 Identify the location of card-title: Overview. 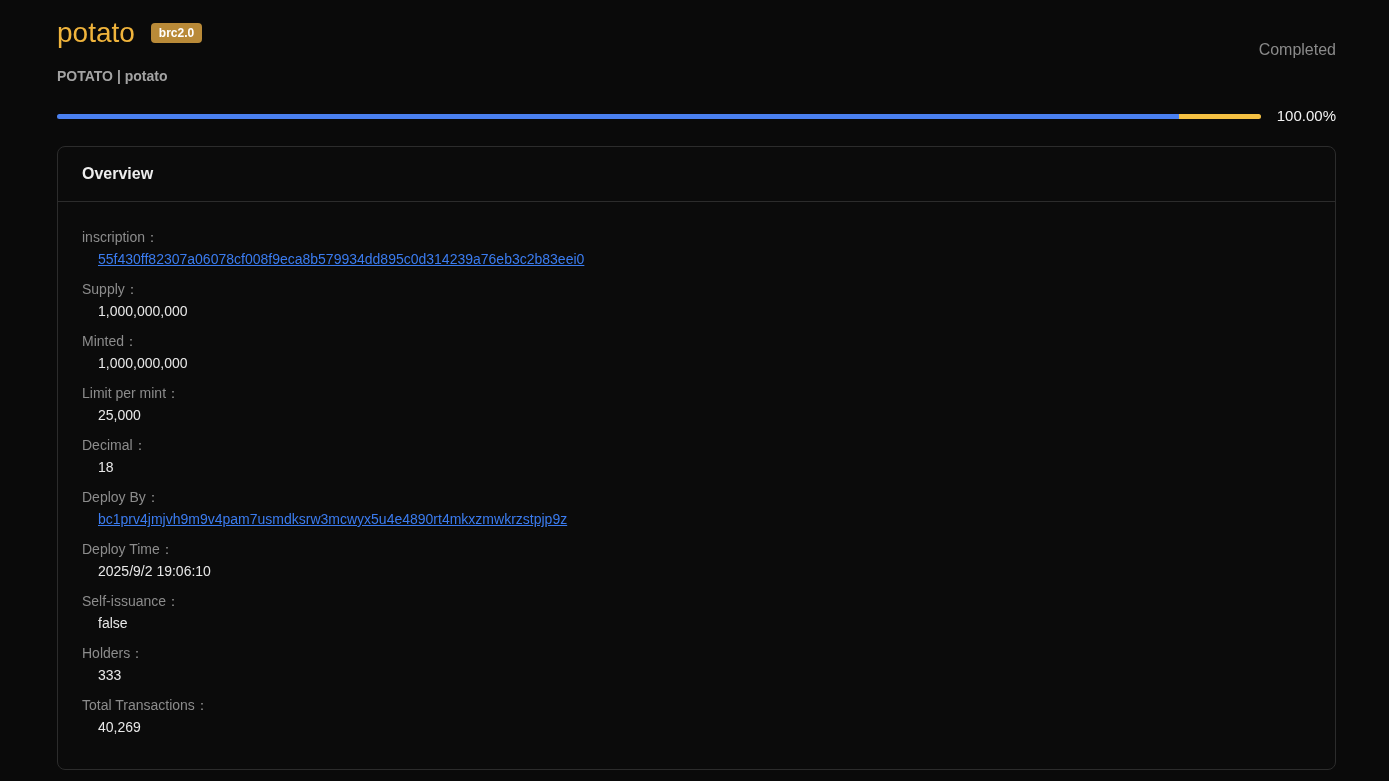
(118, 174).